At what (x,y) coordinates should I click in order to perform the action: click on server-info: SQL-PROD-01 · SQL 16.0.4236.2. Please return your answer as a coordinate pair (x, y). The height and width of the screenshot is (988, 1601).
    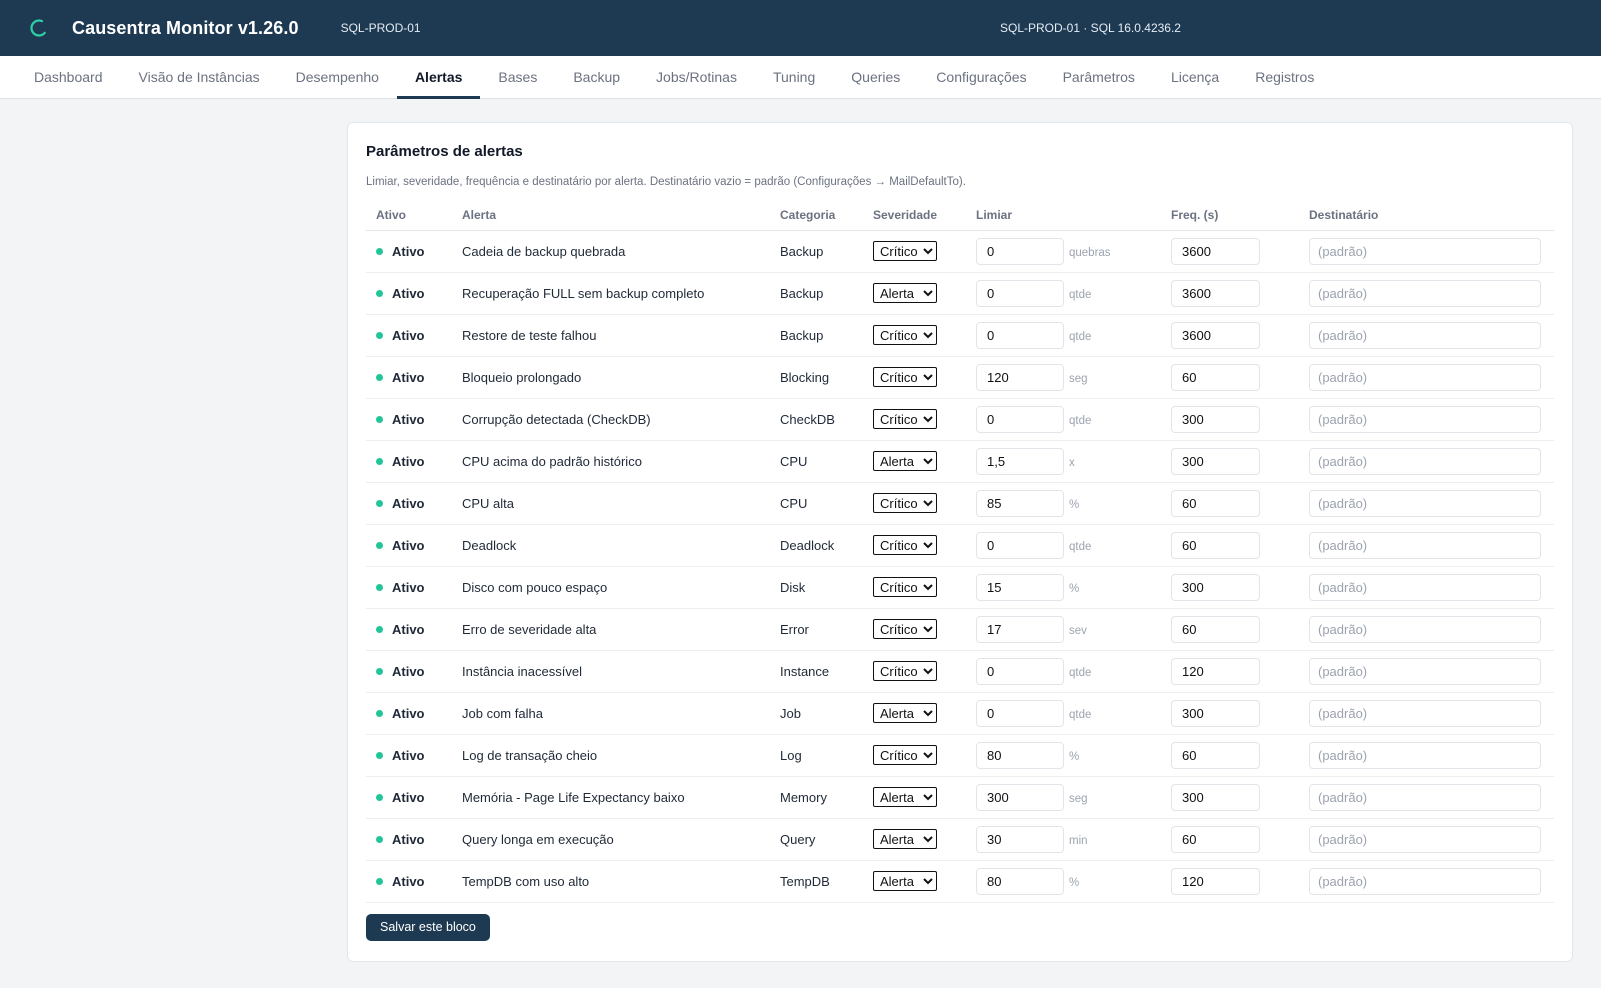
    Looking at the image, I should click on (1090, 28).